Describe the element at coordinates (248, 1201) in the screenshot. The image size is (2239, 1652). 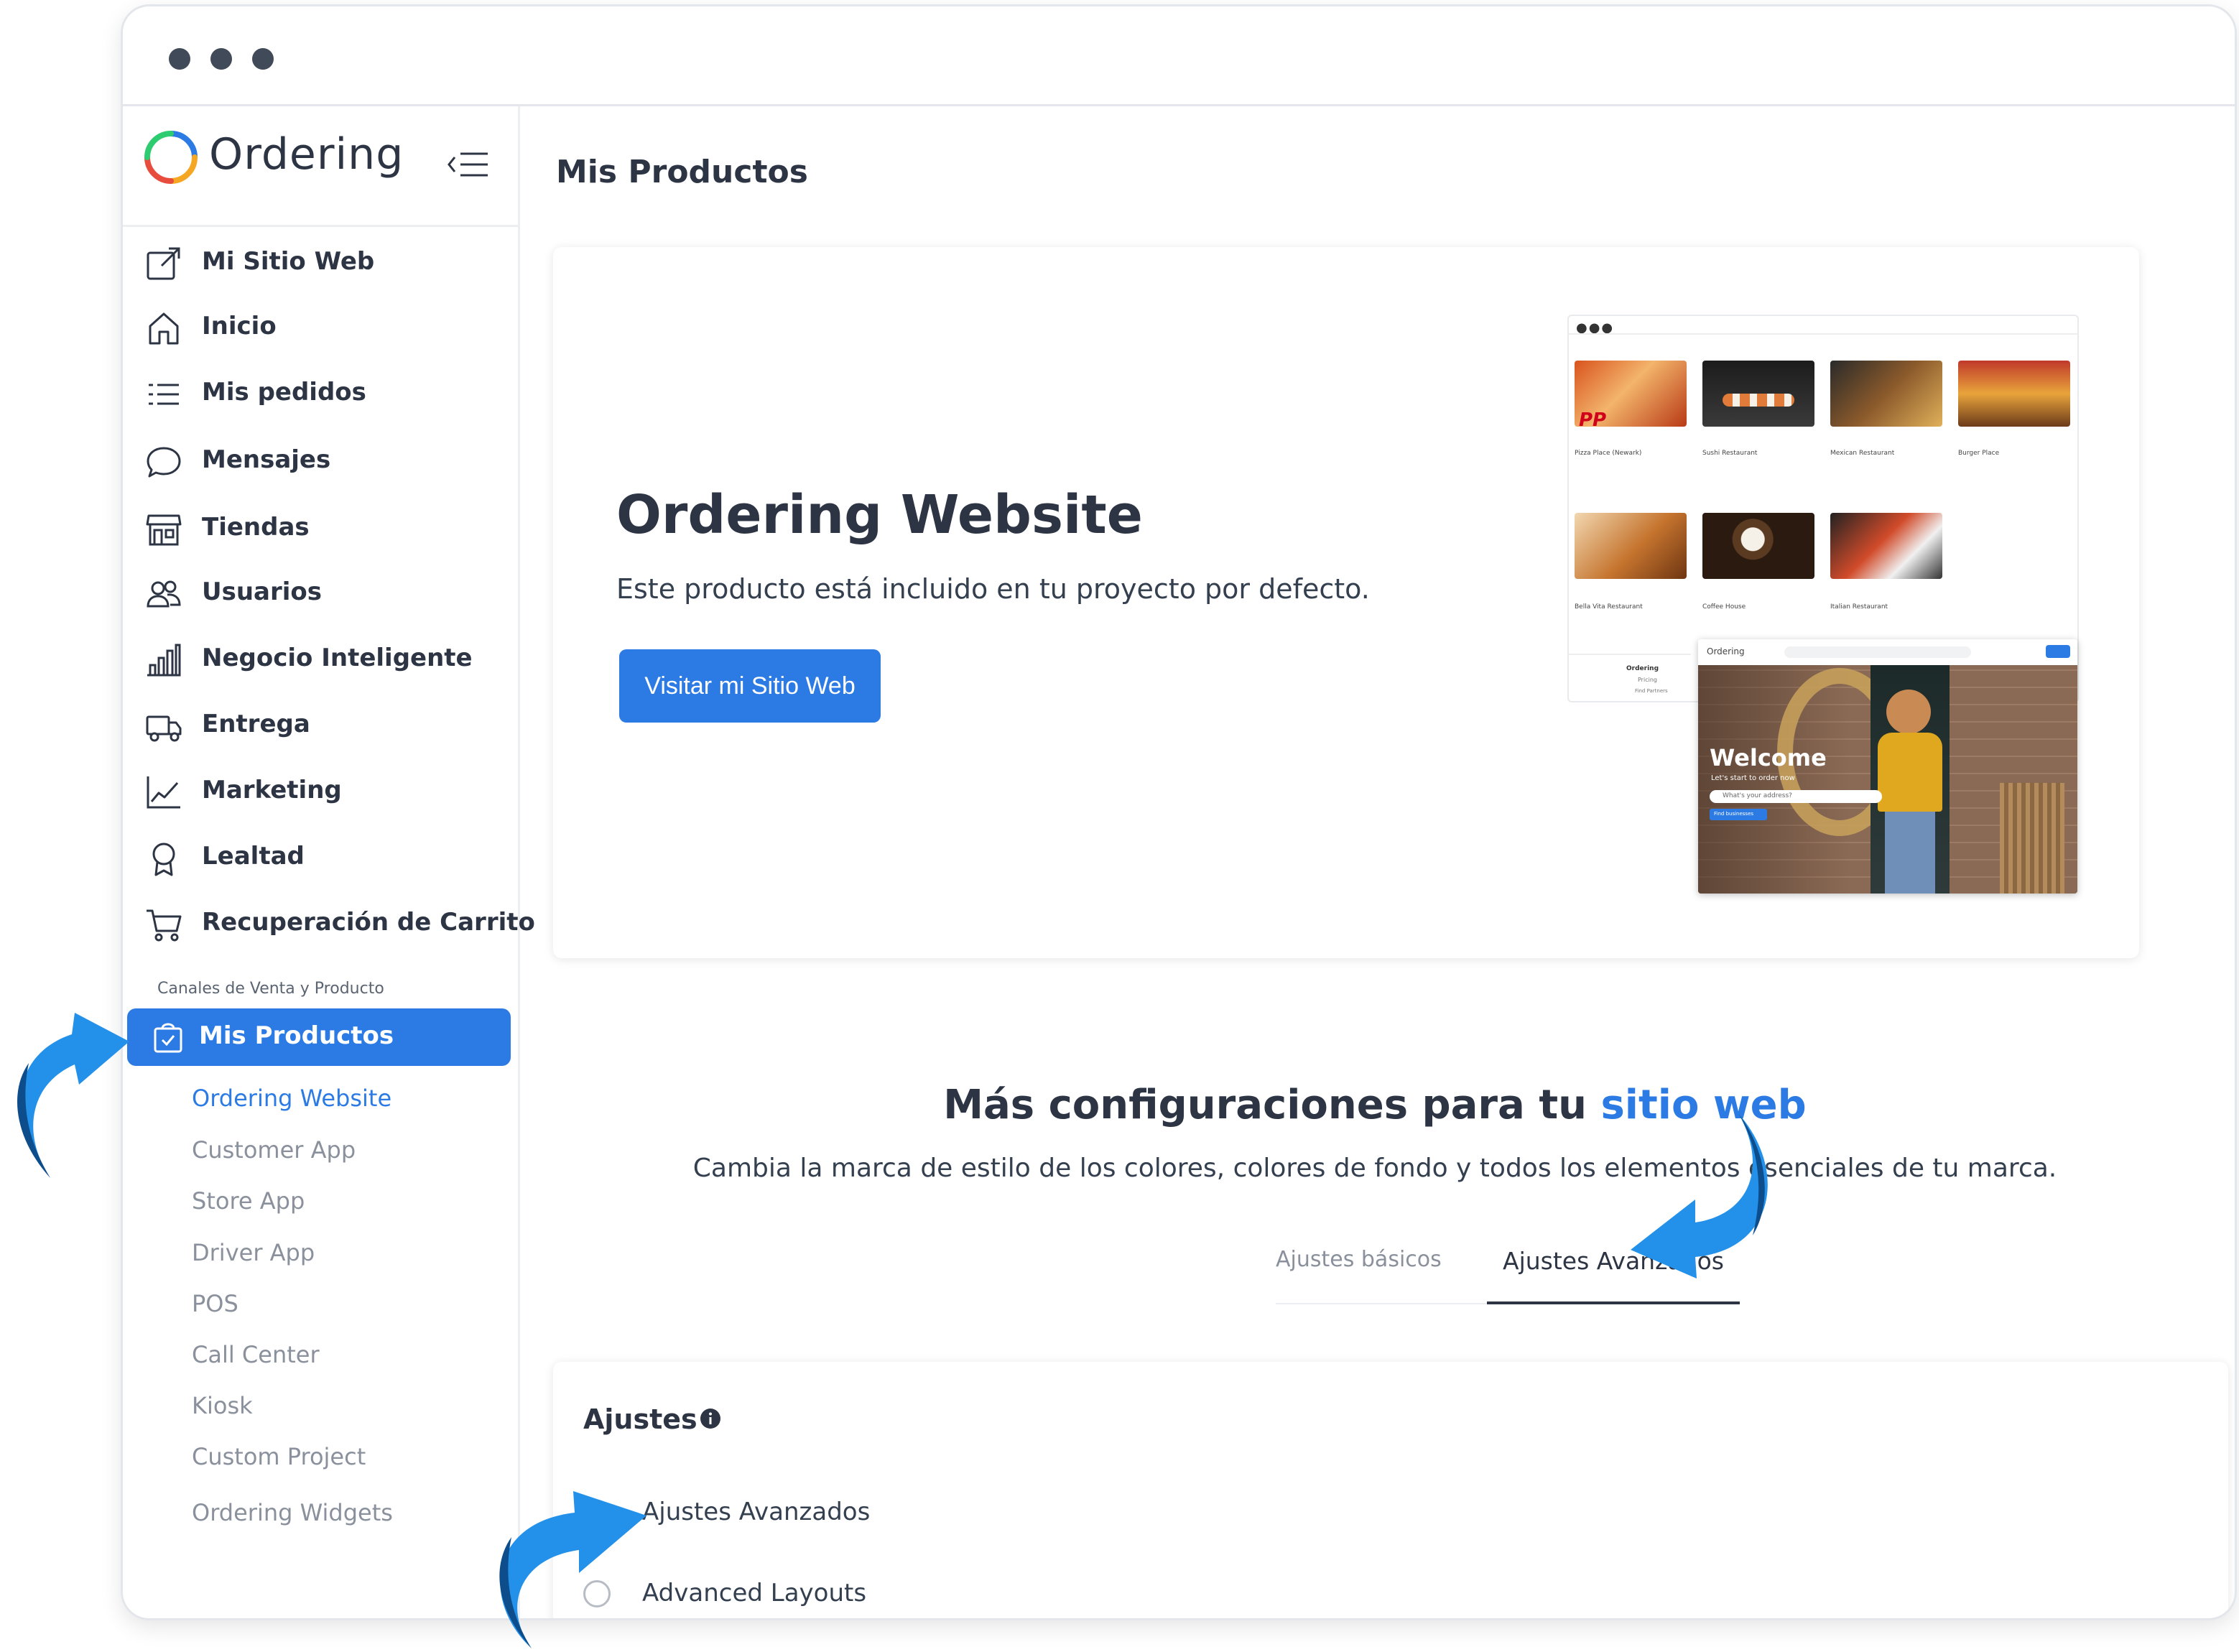
I see `sub-item-store-app: Store App` at that location.